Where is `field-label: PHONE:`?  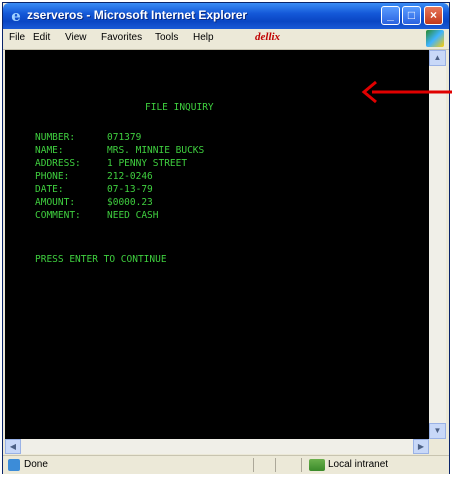
field-label: PHONE: is located at coordinates (52, 176).